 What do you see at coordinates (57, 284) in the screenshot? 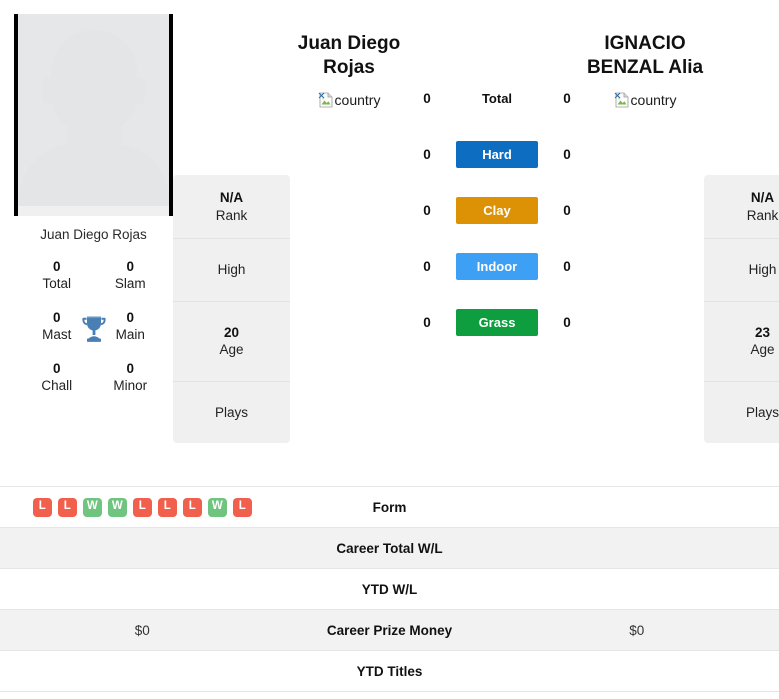
I see `label: Total` at bounding box center [57, 284].